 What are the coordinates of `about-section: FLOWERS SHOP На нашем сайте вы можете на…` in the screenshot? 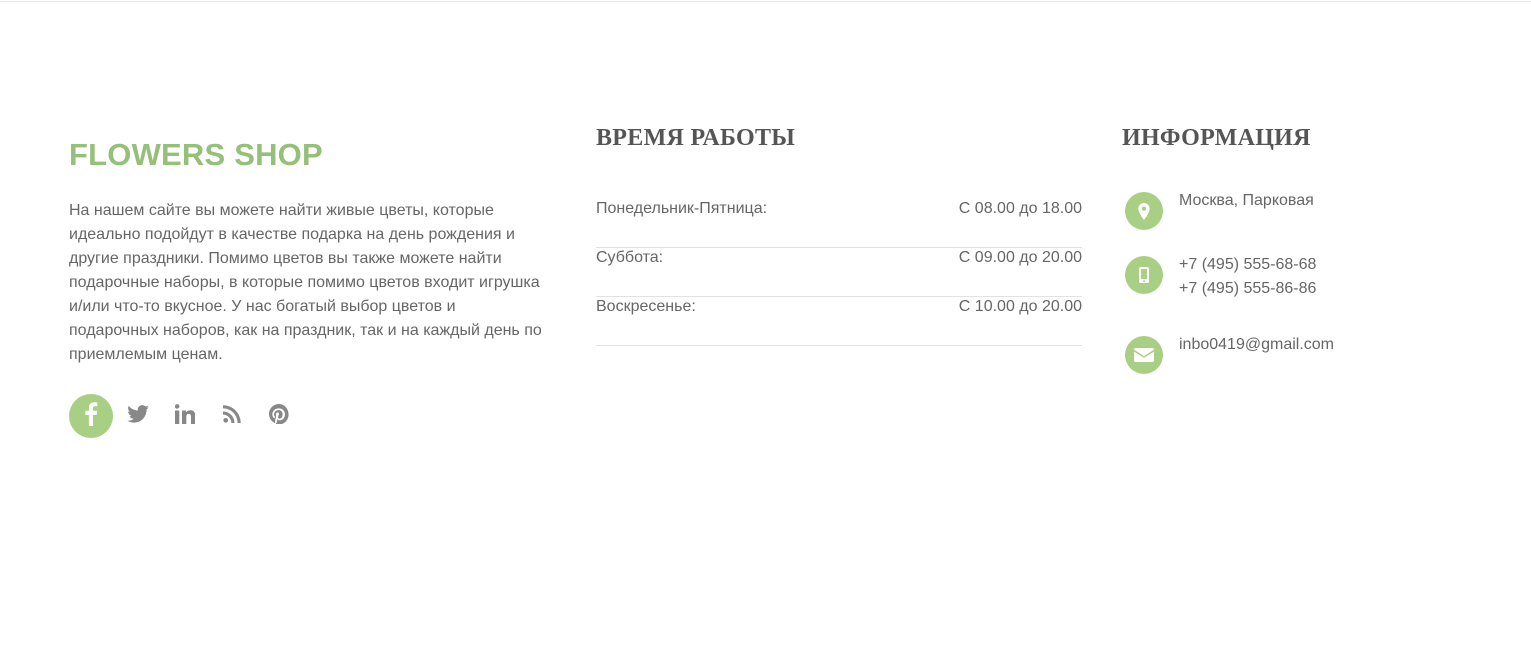 It's located at (307, 251).